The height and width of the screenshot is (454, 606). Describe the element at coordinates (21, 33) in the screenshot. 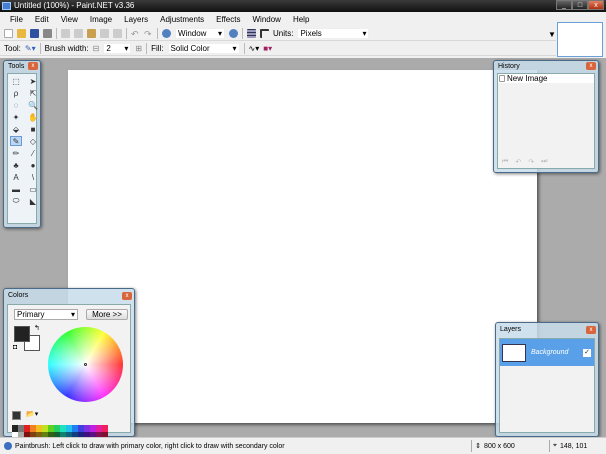

I see `open-icon` at that location.